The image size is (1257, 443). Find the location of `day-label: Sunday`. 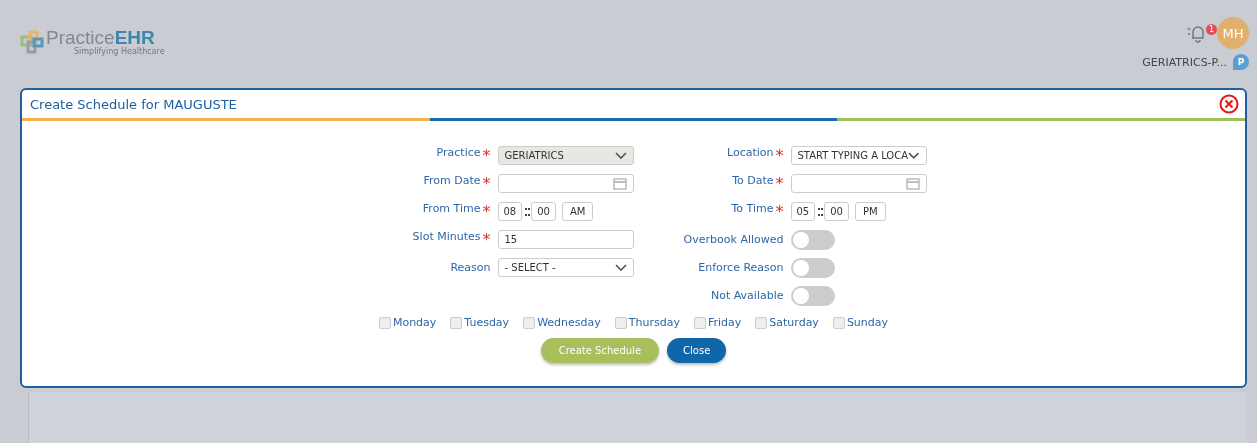

day-label: Sunday is located at coordinates (867, 322).